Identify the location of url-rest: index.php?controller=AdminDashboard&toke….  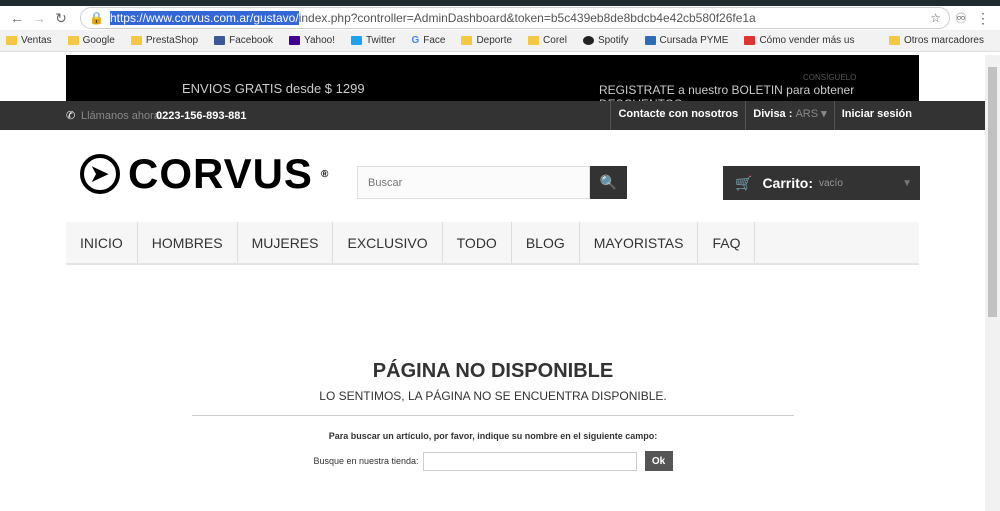
(527, 18).